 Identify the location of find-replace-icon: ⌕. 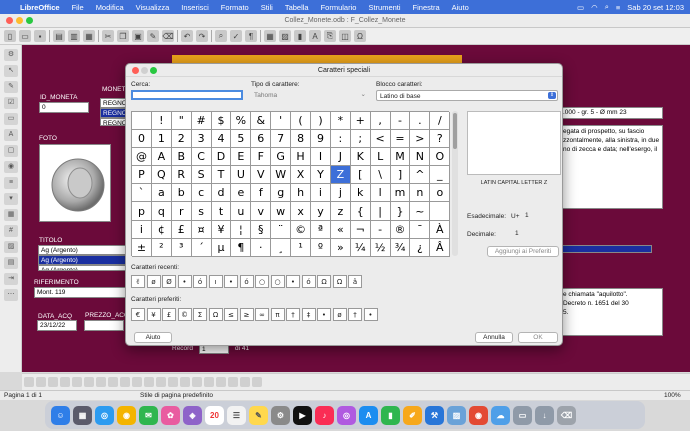
(221, 36).